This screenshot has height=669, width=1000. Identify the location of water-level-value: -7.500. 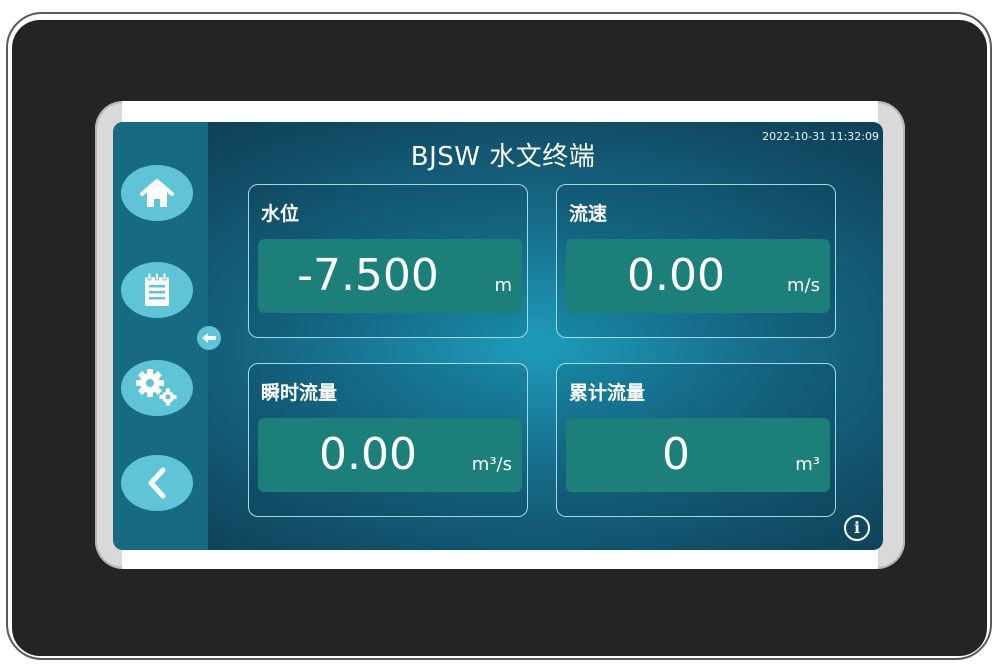
(368, 275).